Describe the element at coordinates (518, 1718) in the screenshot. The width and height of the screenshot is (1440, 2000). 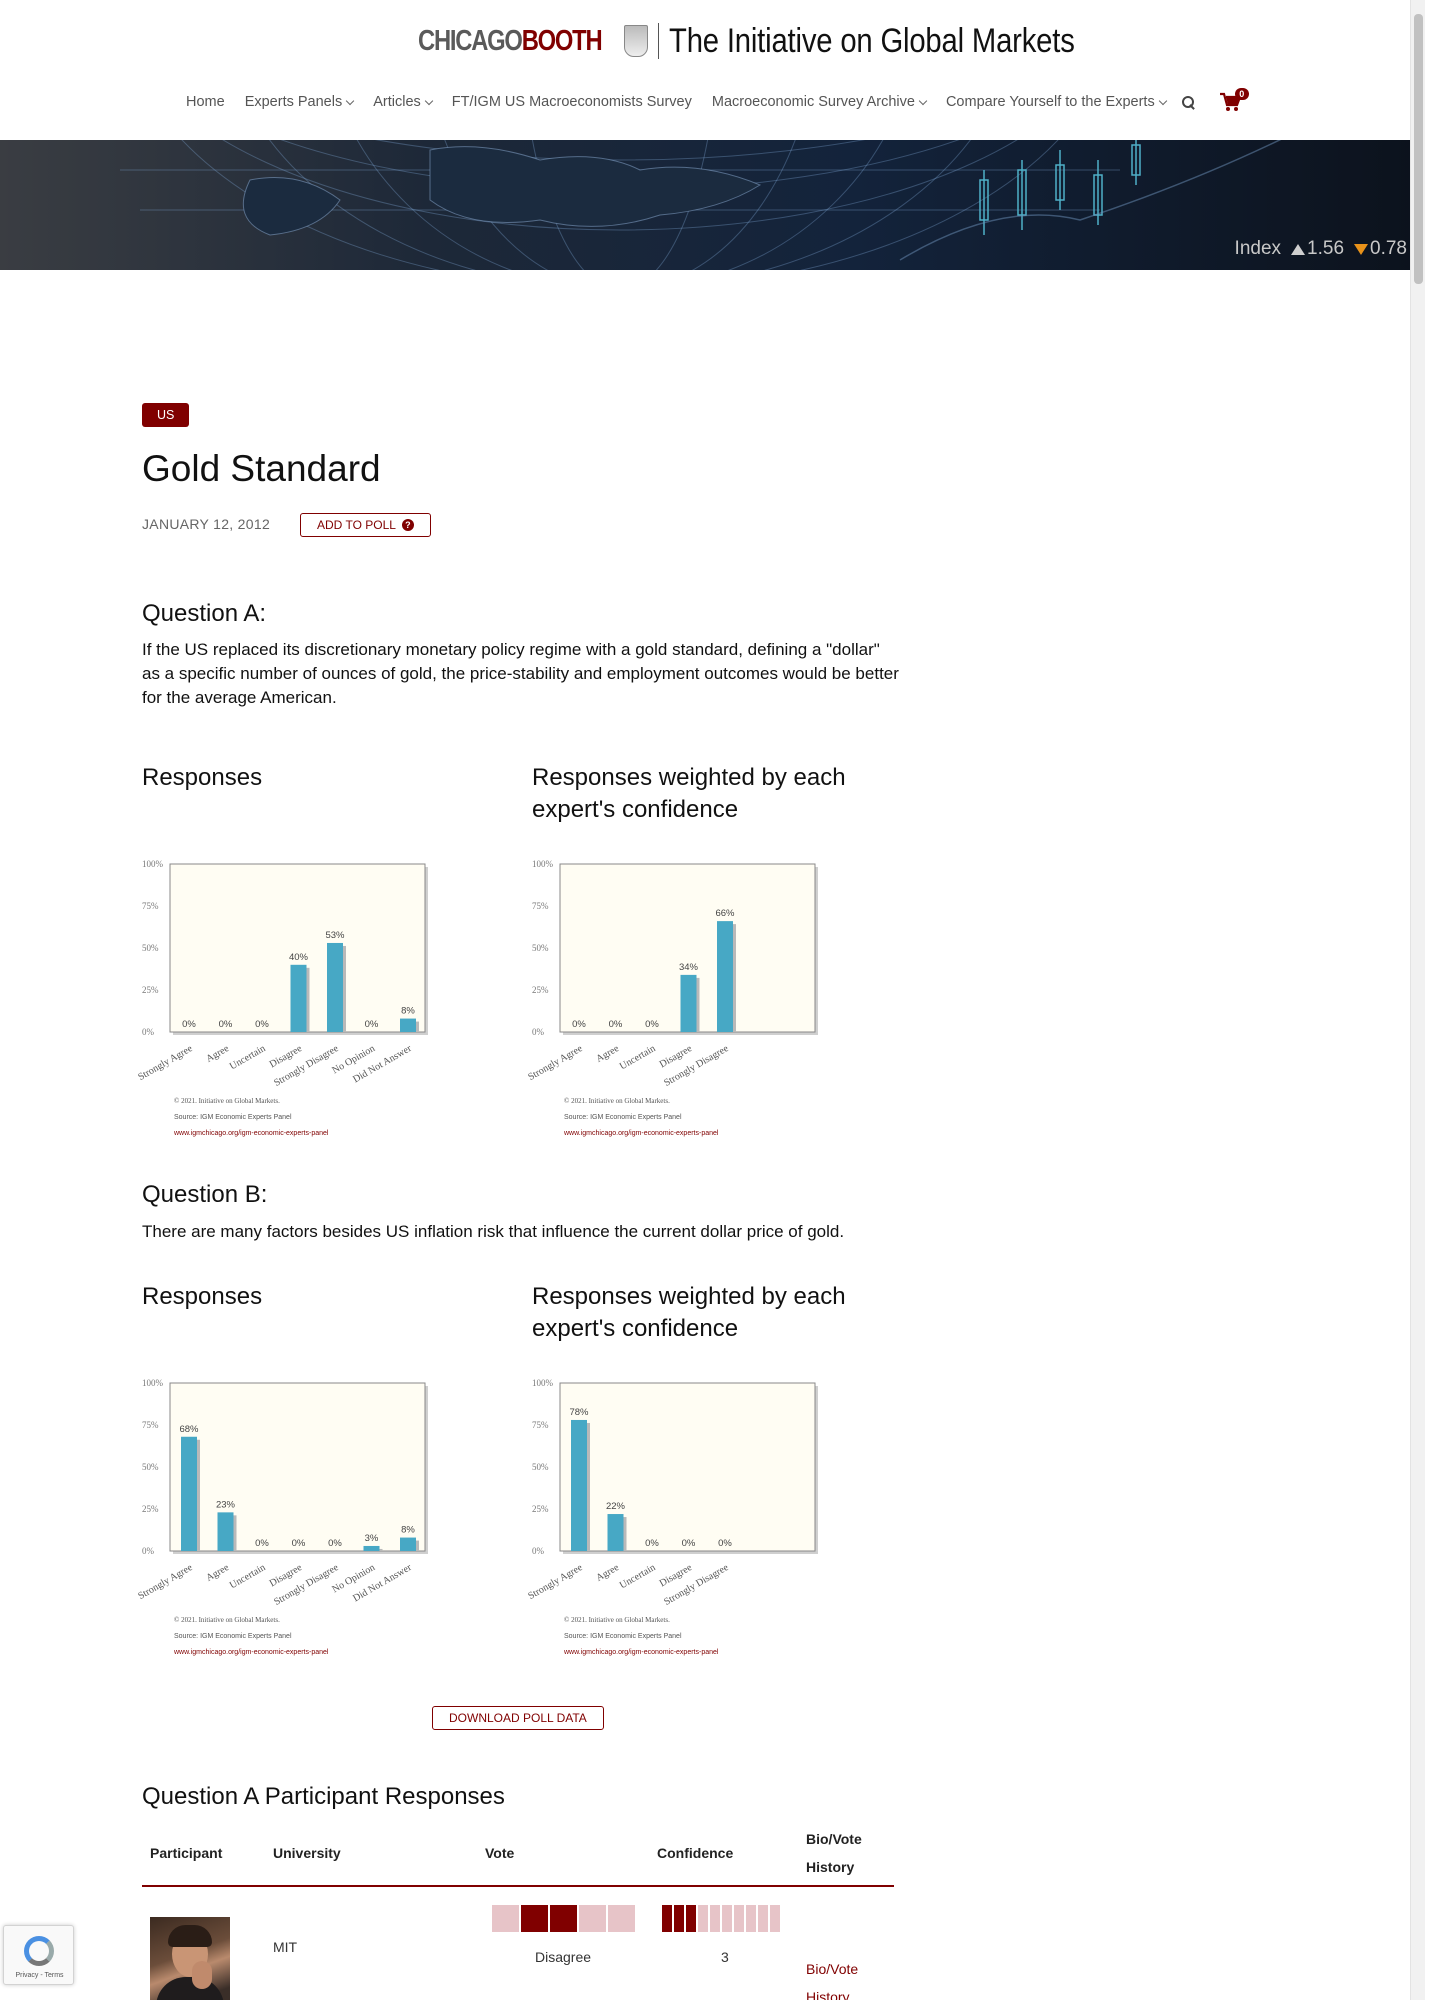
I see `download-poll-data-button: DOWNLOAD POLL DATA` at that location.